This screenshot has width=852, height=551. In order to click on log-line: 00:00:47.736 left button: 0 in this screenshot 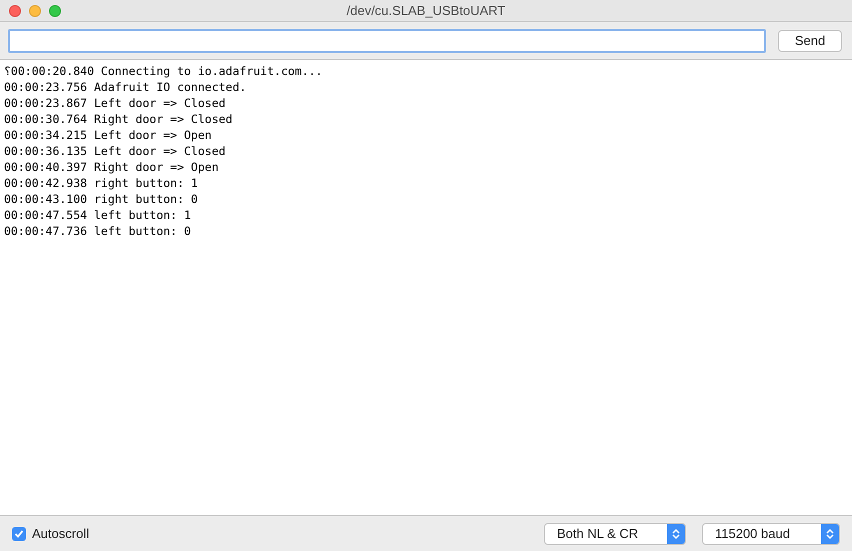, I will do `click(97, 231)`.